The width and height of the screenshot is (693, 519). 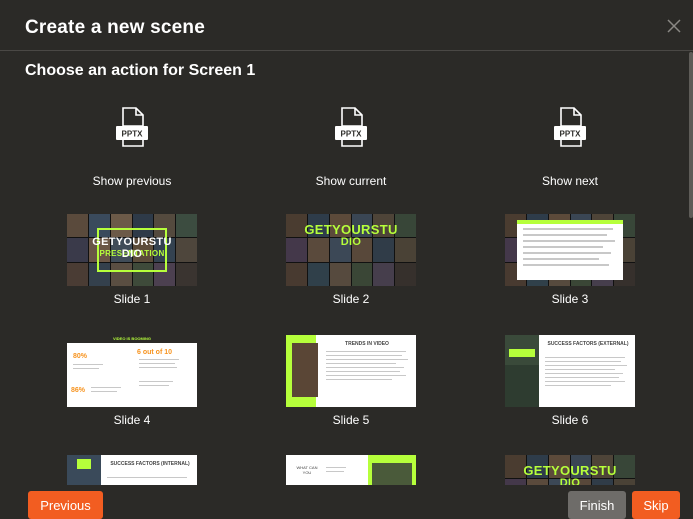 I want to click on slide-8-thumbnail: WHAT CAN YOU, so click(x=351, y=470).